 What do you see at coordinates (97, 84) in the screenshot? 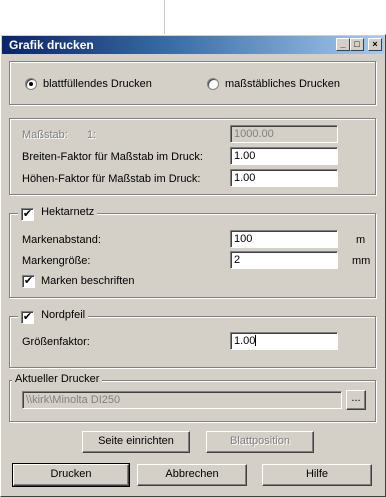
I see `fill-page-label: blattfüllendes Drucken` at bounding box center [97, 84].